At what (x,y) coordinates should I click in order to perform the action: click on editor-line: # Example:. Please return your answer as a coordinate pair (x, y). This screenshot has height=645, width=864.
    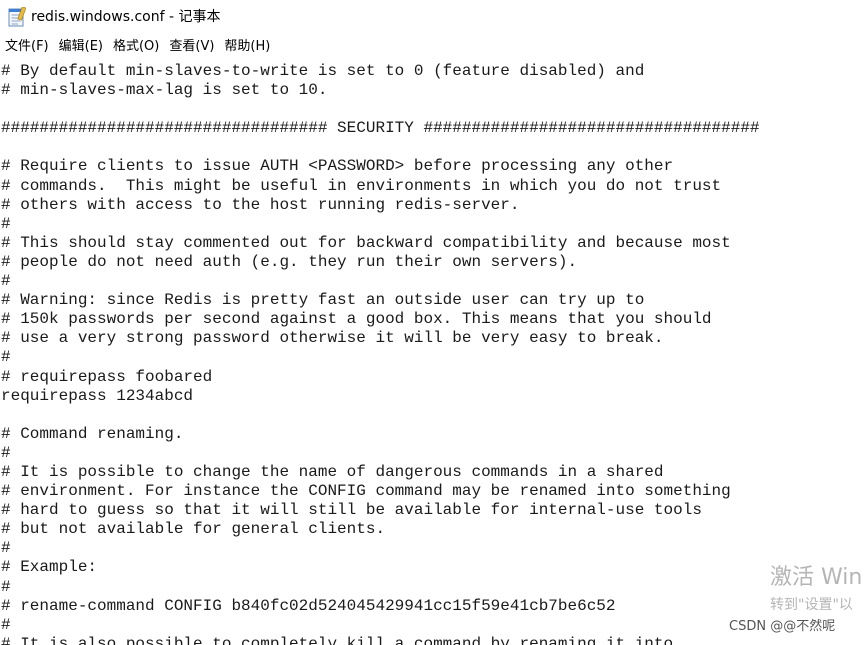
    Looking at the image, I should click on (49, 567).